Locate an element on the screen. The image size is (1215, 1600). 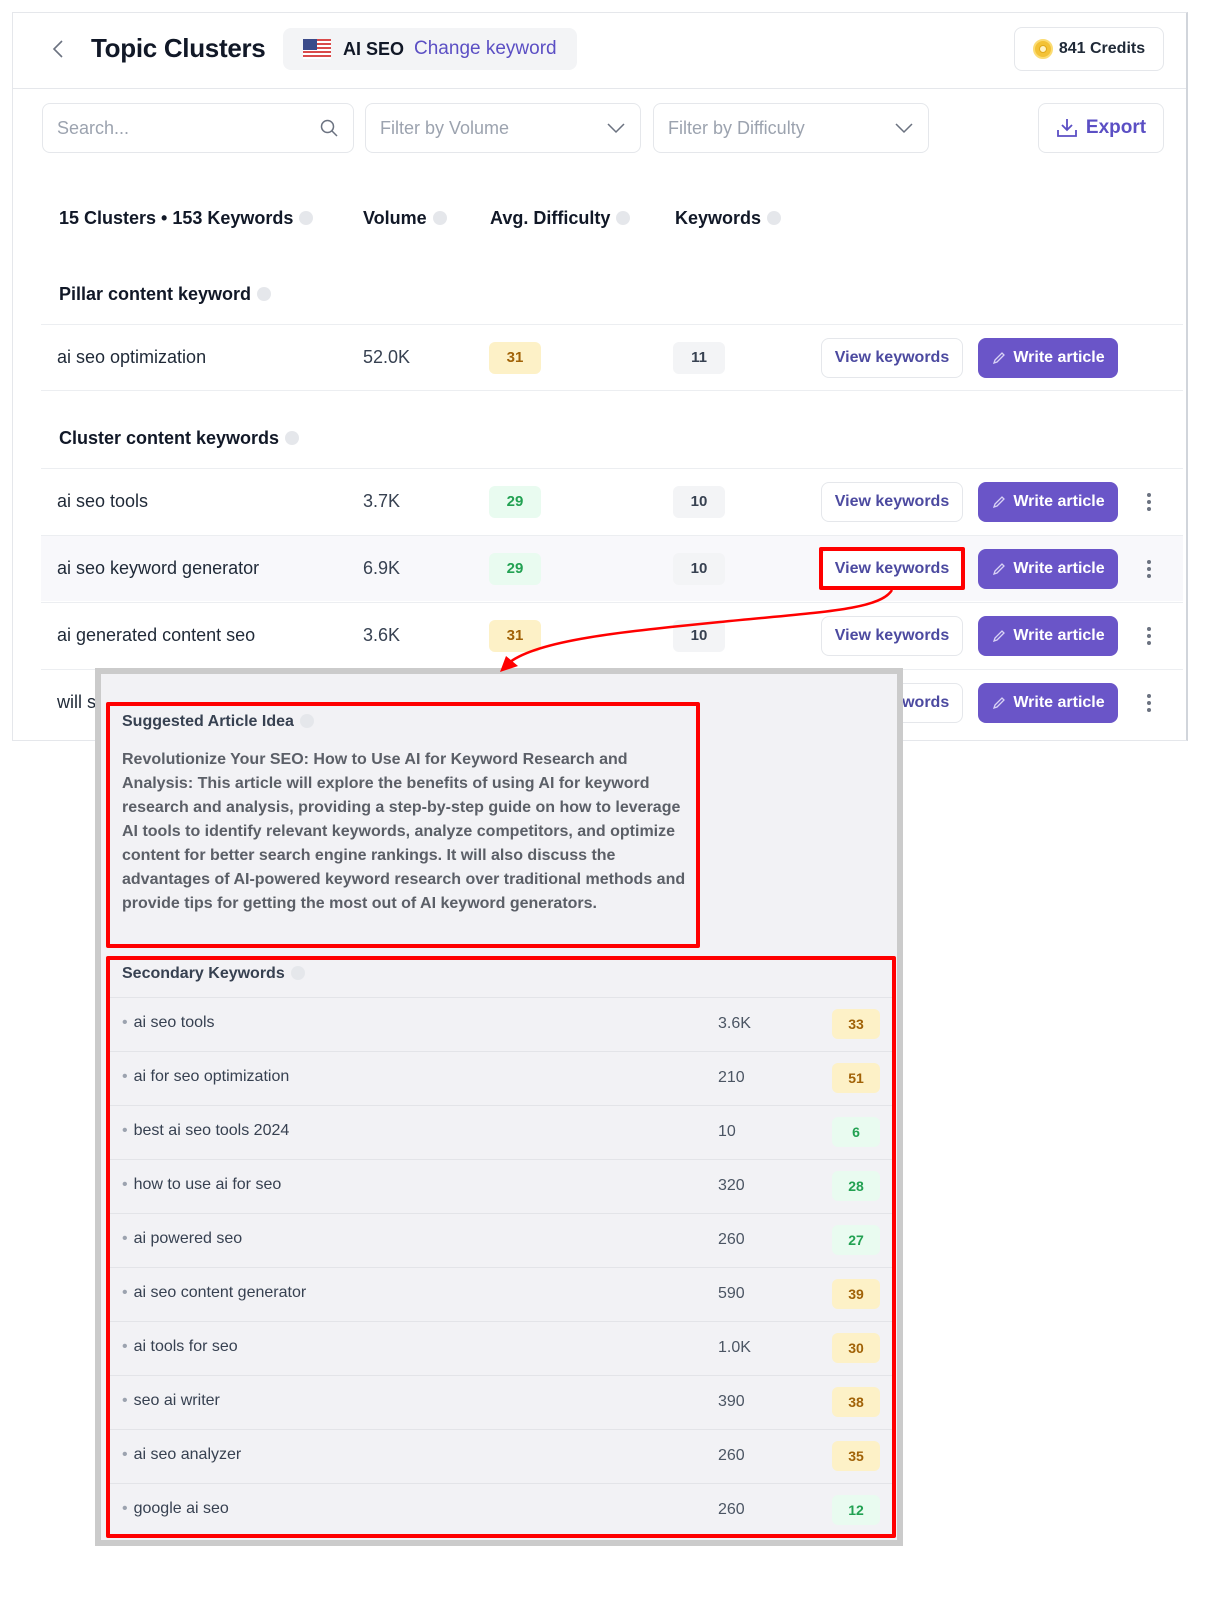
cluster-keyword: ai seo tools is located at coordinates (103, 501).